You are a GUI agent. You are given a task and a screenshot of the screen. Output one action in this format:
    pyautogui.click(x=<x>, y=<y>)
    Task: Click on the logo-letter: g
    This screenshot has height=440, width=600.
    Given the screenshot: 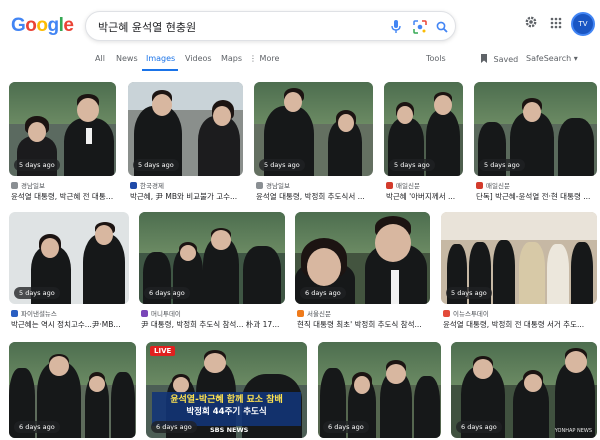 What is the action you would take?
    pyautogui.click(x=53, y=25)
    